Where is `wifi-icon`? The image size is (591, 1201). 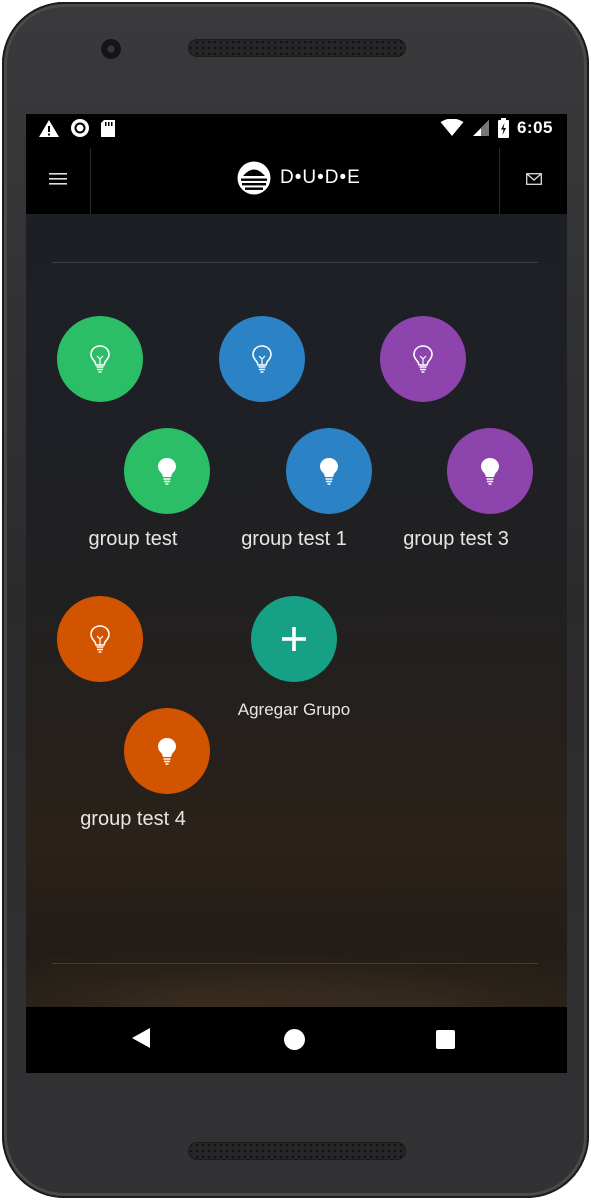
wifi-icon is located at coordinates (452, 127).